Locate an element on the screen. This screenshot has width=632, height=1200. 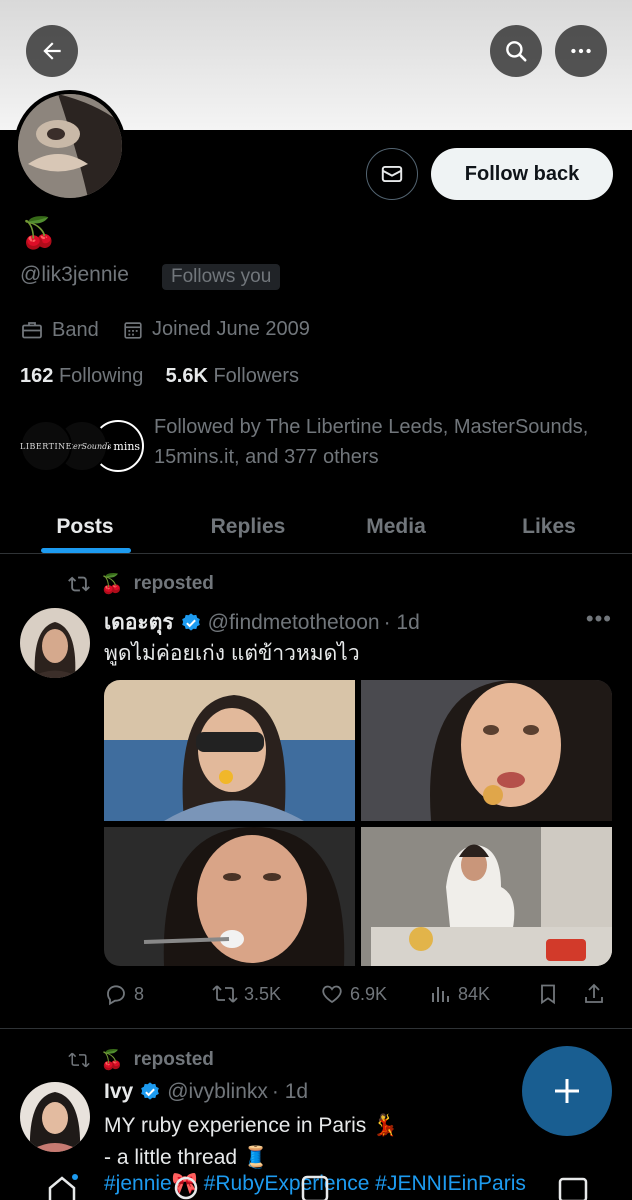
more-button is located at coordinates (581, 51).